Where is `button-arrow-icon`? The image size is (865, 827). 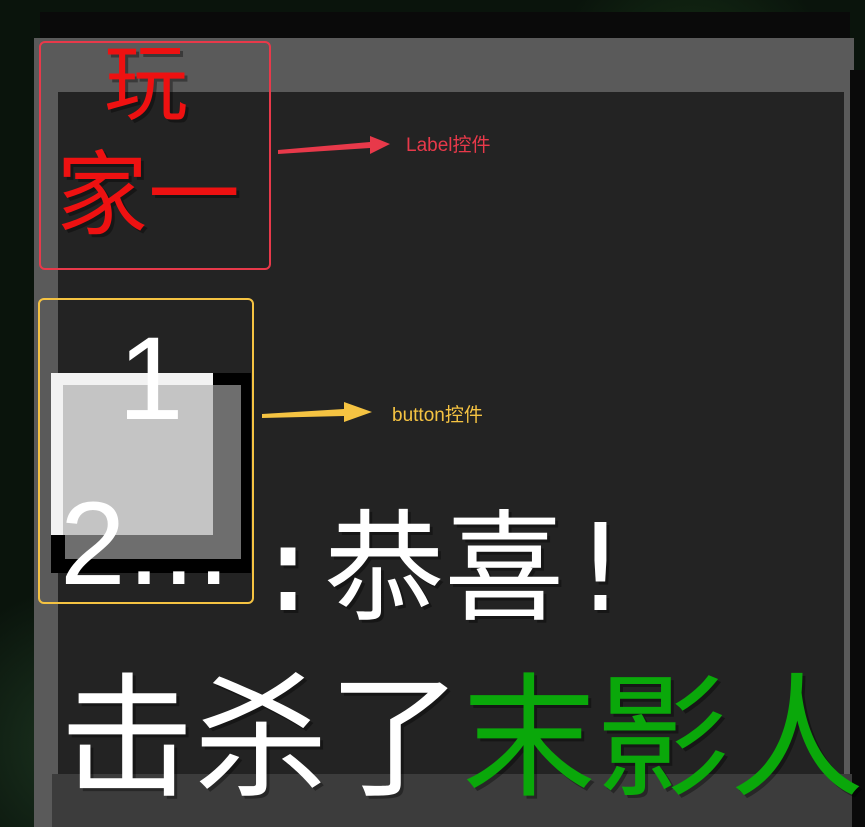
button-arrow-icon is located at coordinates (317, 412).